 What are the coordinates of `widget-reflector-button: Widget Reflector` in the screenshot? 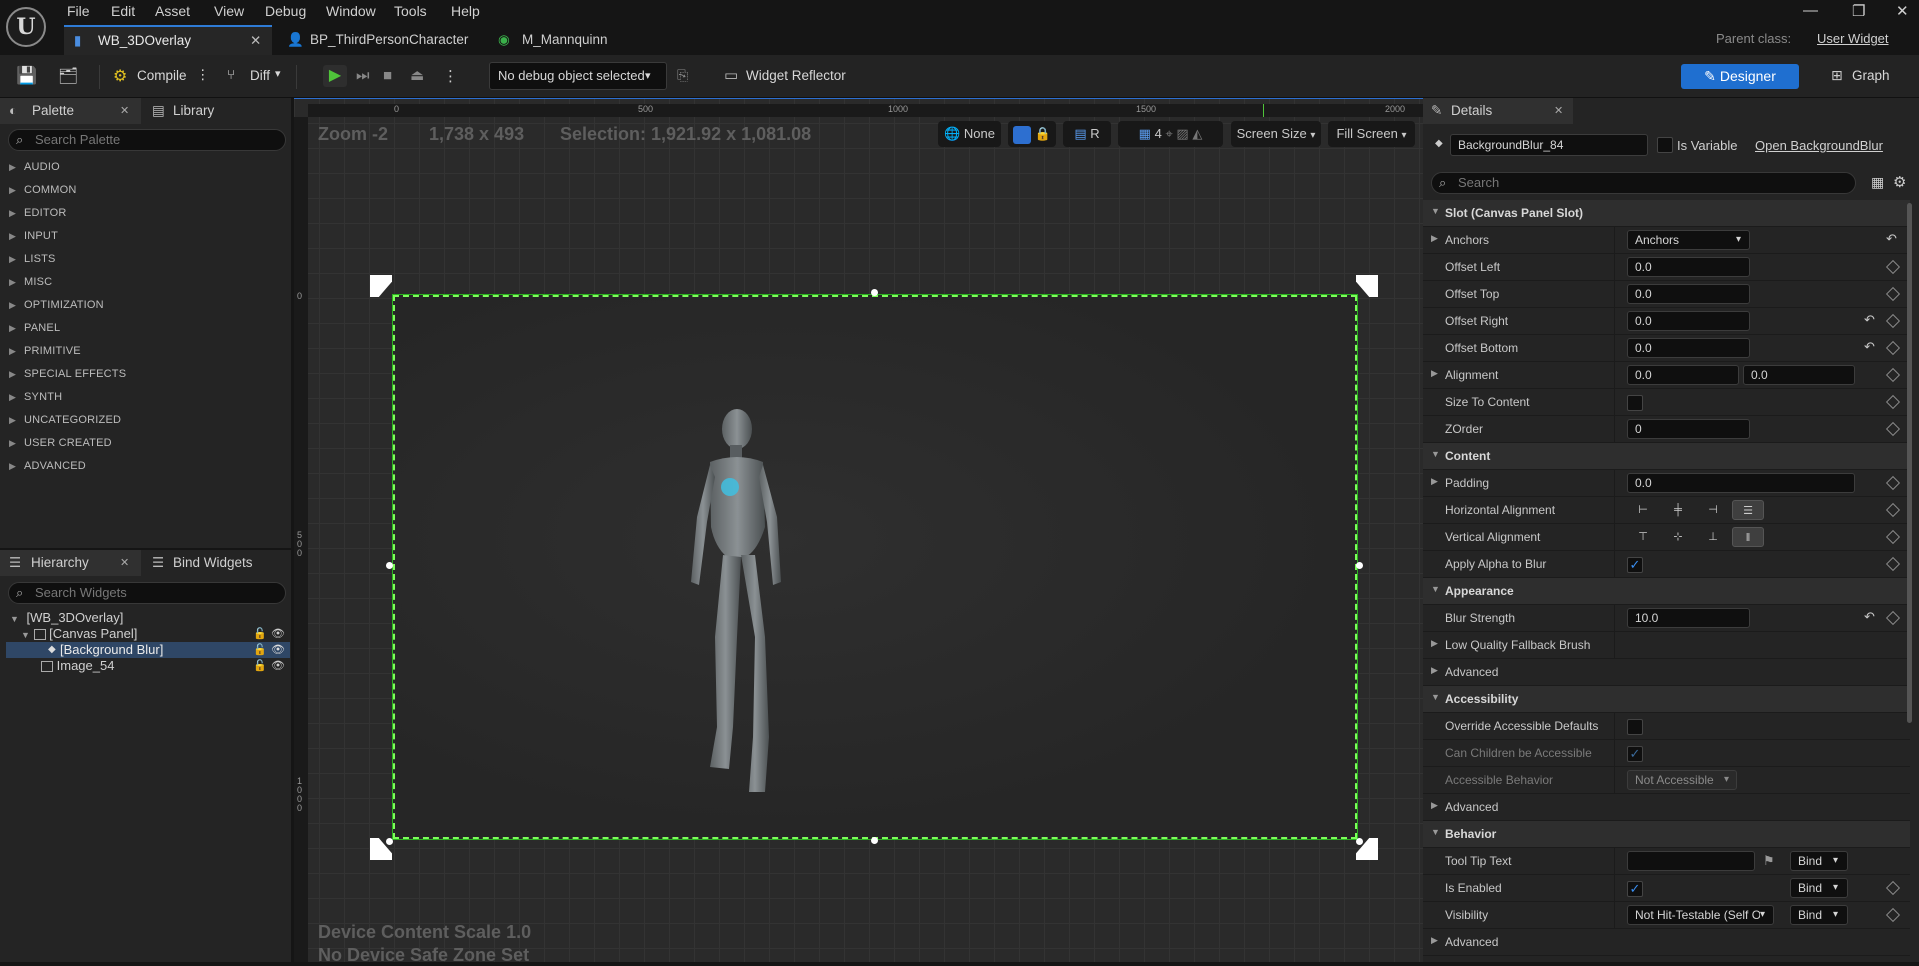 It's located at (796, 75).